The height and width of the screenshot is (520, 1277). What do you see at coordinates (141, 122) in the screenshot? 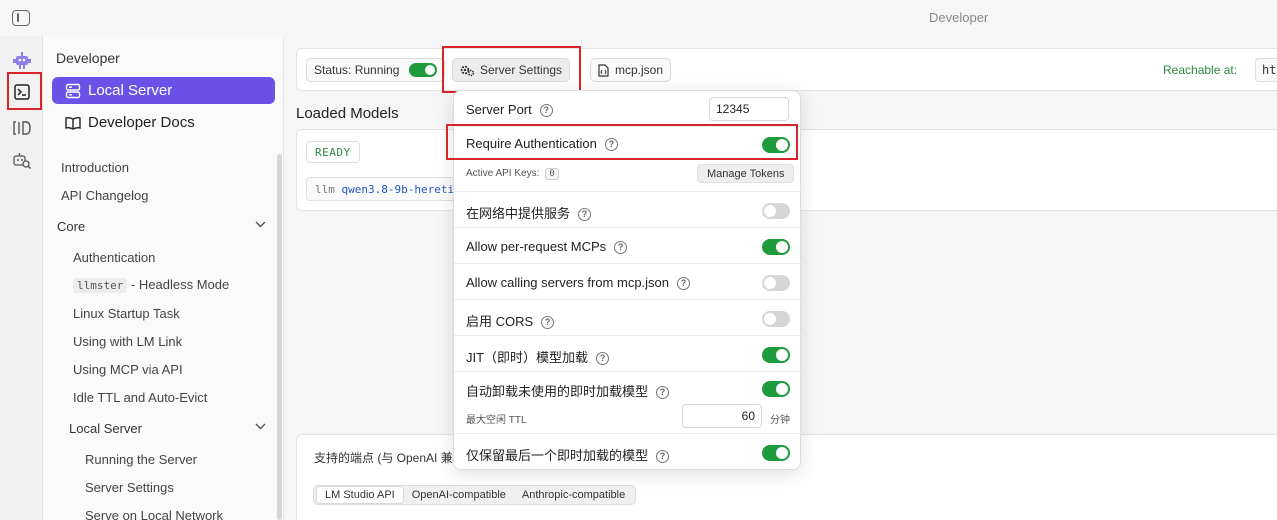
I see `sidebar-item-label: Developer Docs` at bounding box center [141, 122].